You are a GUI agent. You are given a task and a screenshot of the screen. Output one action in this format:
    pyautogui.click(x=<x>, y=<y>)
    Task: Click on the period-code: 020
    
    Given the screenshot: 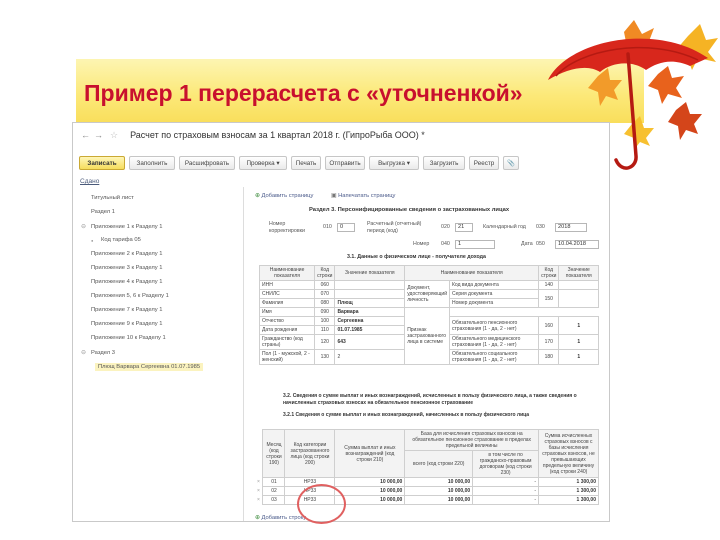 What is the action you would take?
    pyautogui.click(x=445, y=227)
    